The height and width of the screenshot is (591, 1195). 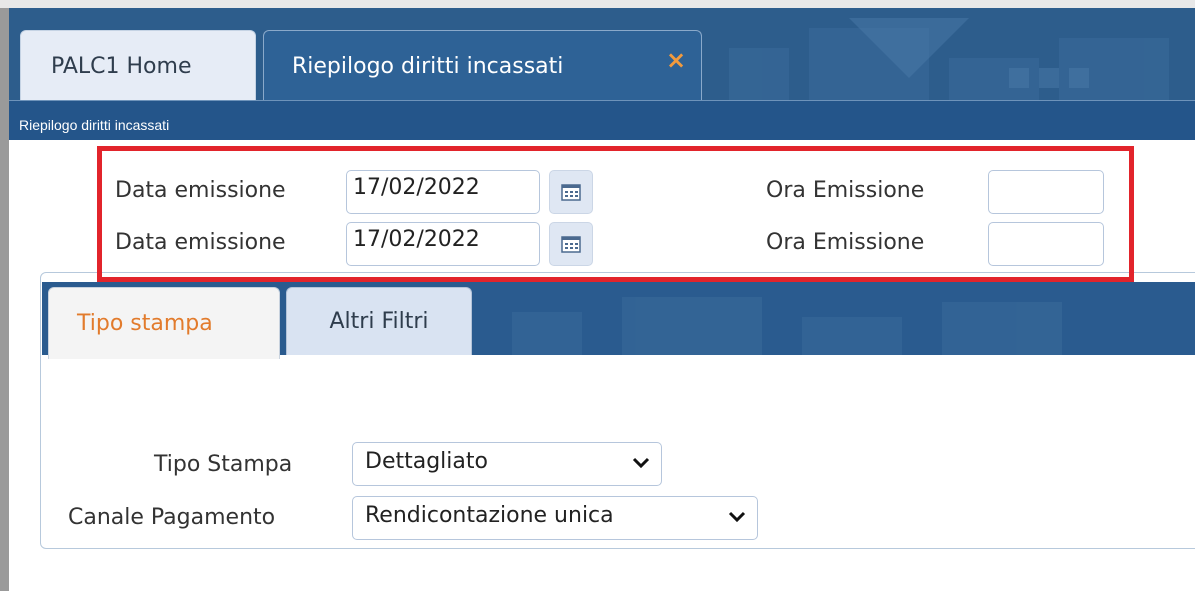 What do you see at coordinates (145, 323) in the screenshot?
I see `tab-tipo-stampa-label: Tipo stampa` at bounding box center [145, 323].